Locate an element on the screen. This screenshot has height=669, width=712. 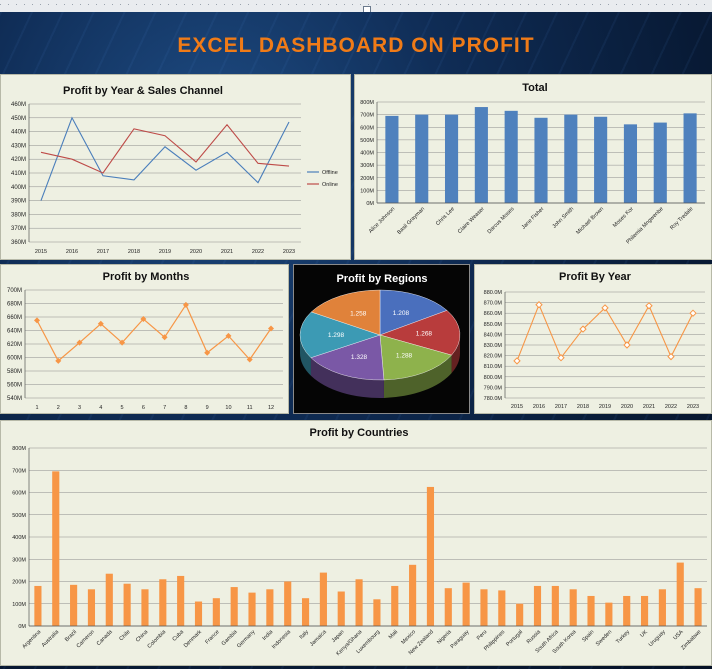
ruler-ticks is located at coordinates (356, 4).